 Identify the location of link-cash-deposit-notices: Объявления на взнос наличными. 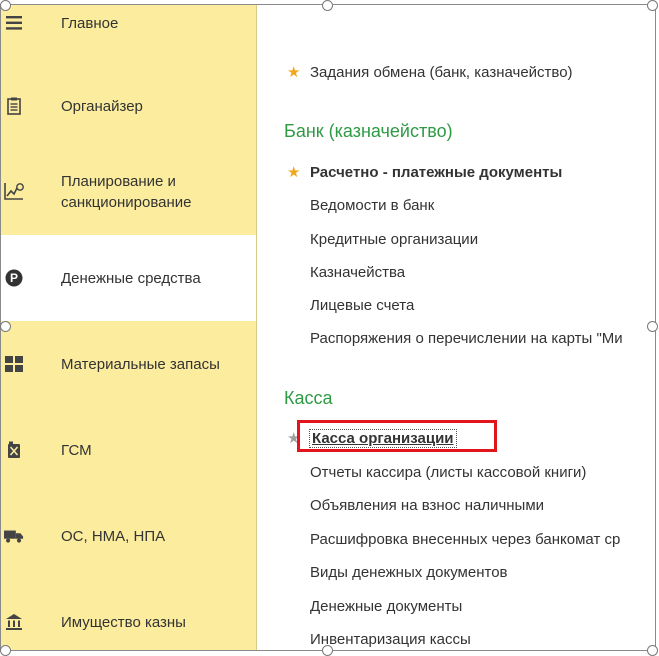
(427, 505).